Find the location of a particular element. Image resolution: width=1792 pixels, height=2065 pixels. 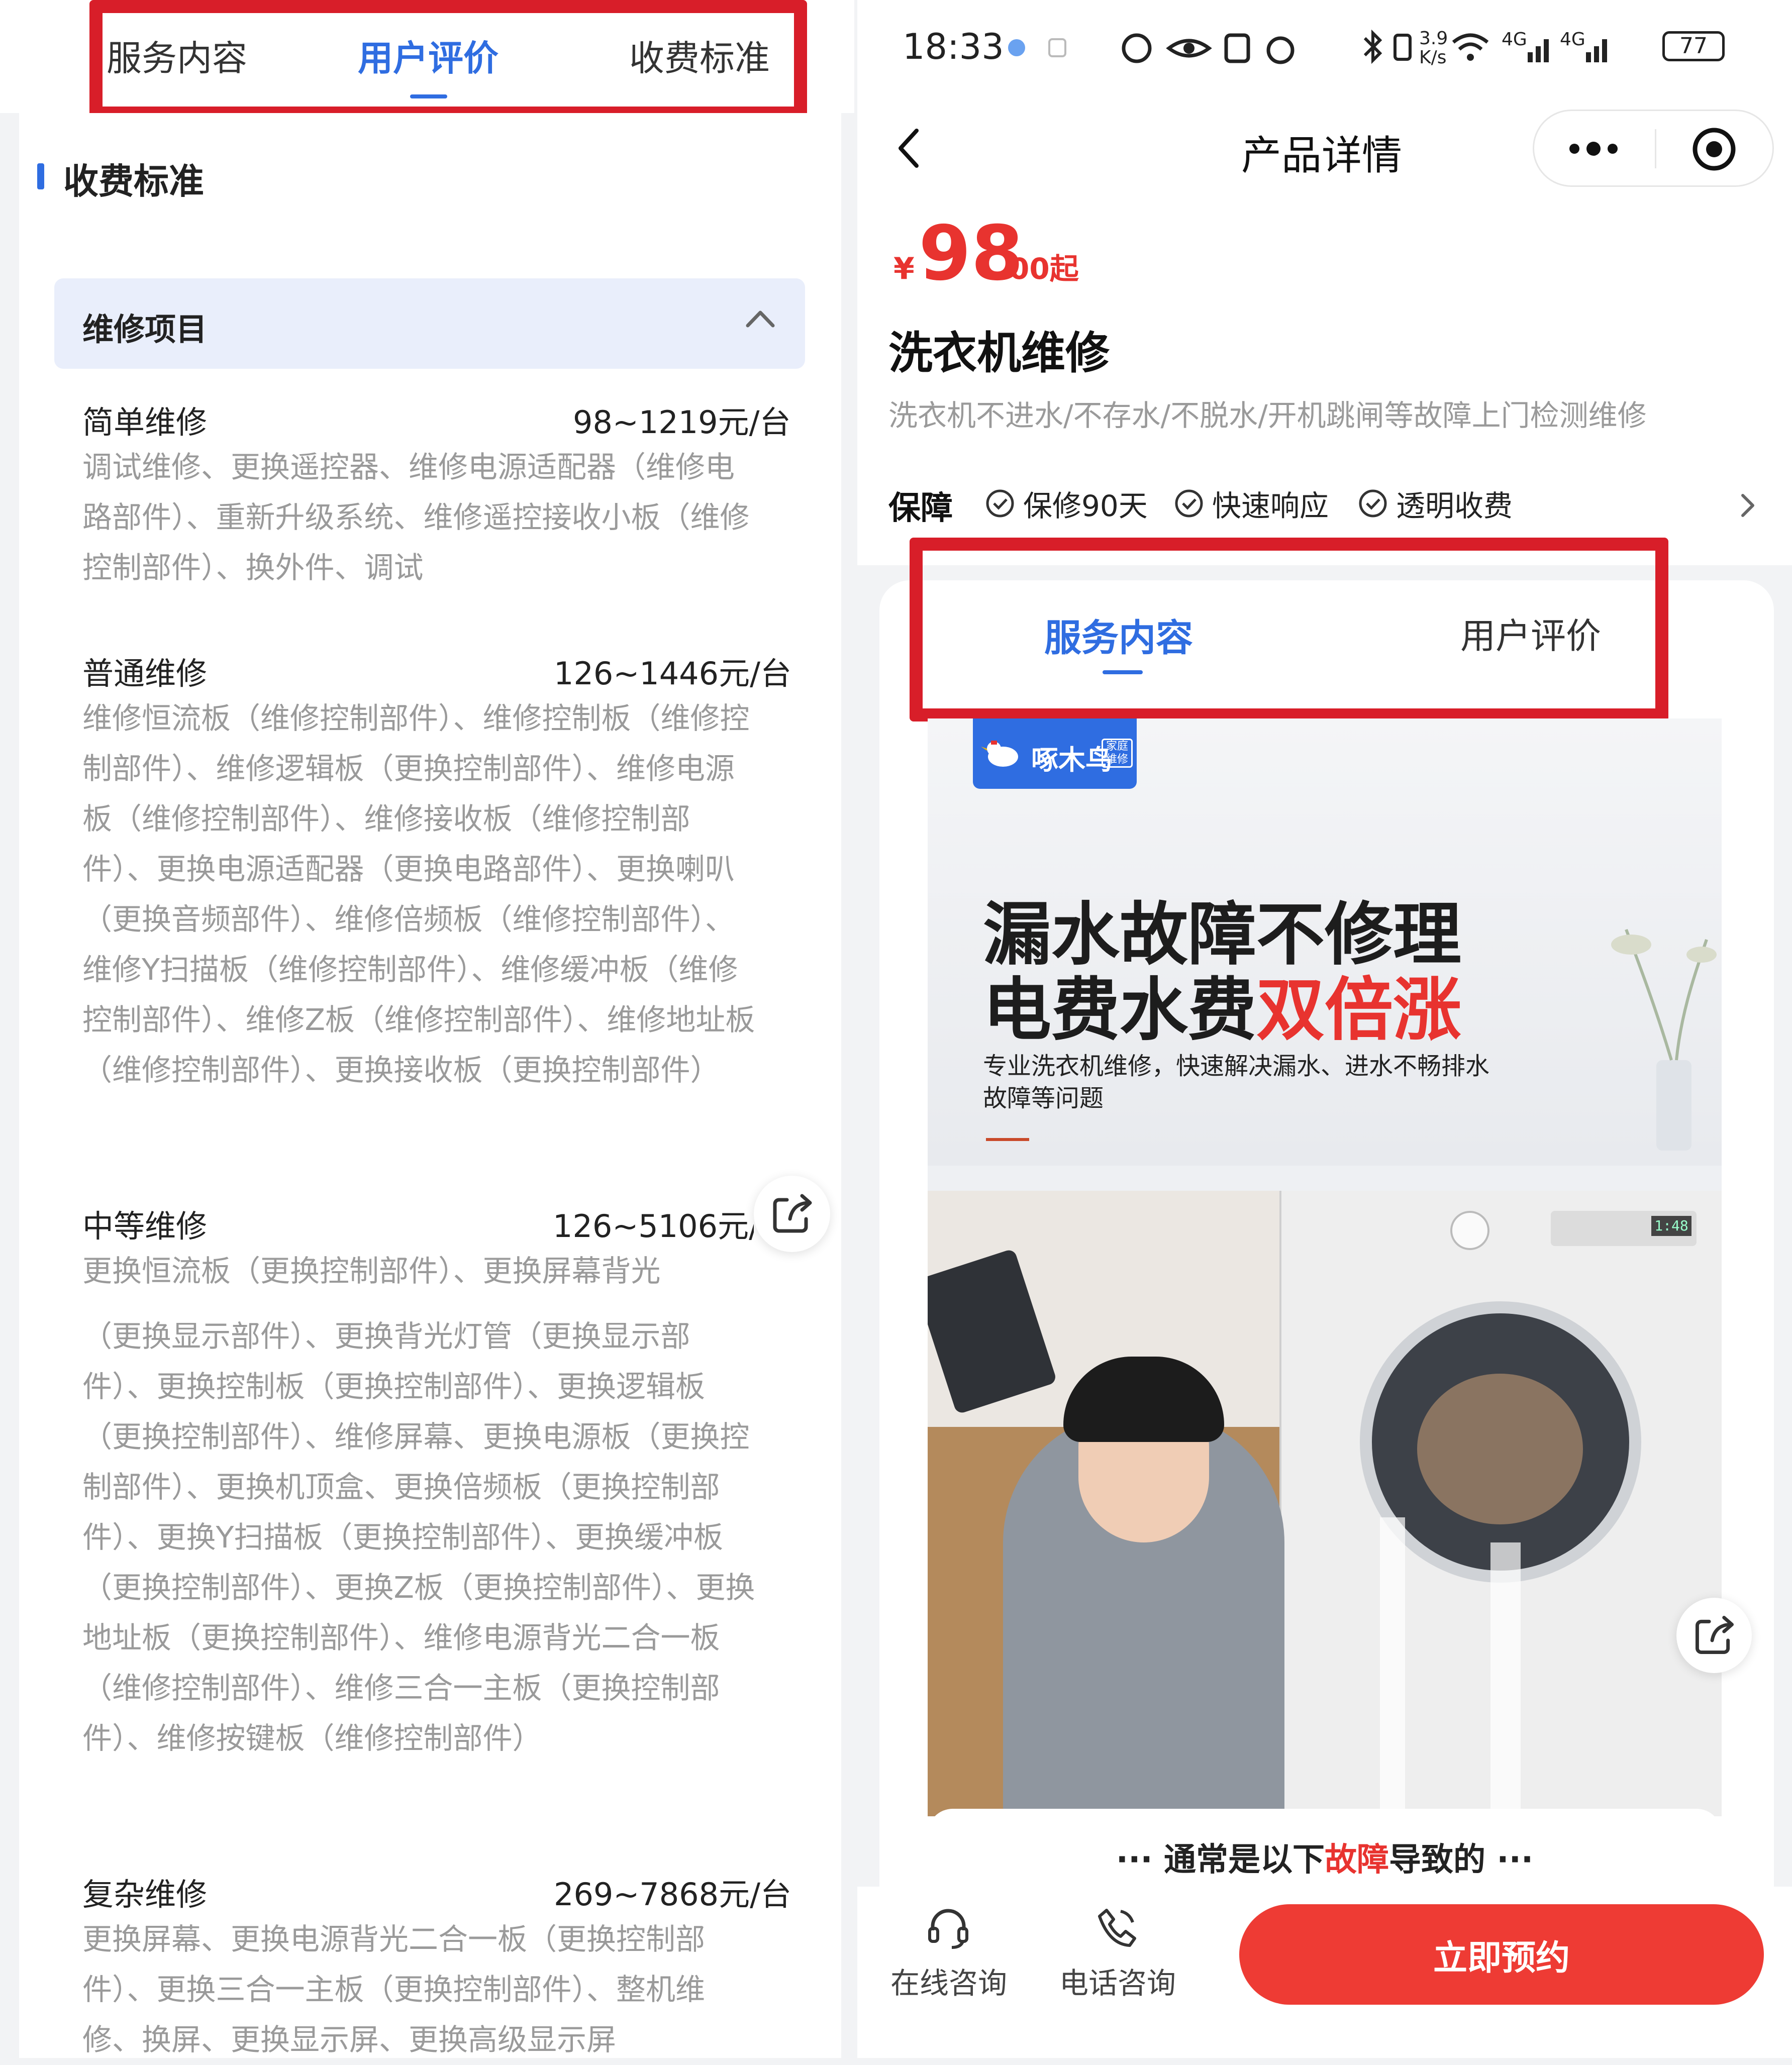

item-name: 复杂维修 is located at coordinates (145, 1894).